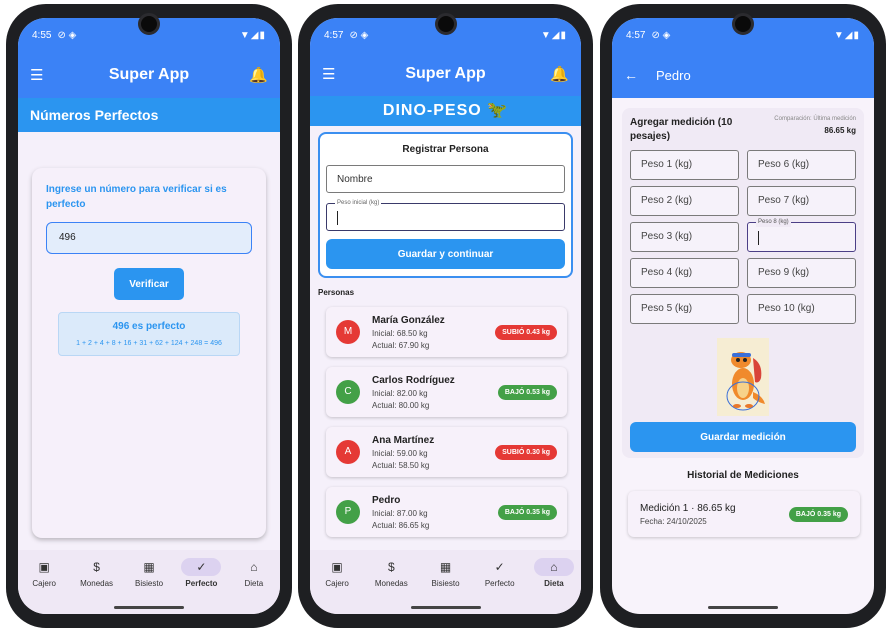  Describe the element at coordinates (445, 254) in the screenshot. I see `save-continue-button: Guardar y continuar` at that location.